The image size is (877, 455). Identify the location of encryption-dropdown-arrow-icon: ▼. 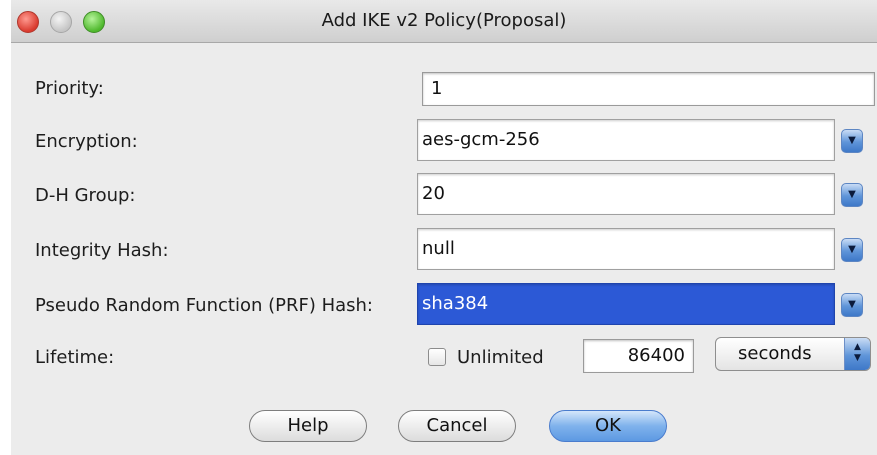
(852, 141).